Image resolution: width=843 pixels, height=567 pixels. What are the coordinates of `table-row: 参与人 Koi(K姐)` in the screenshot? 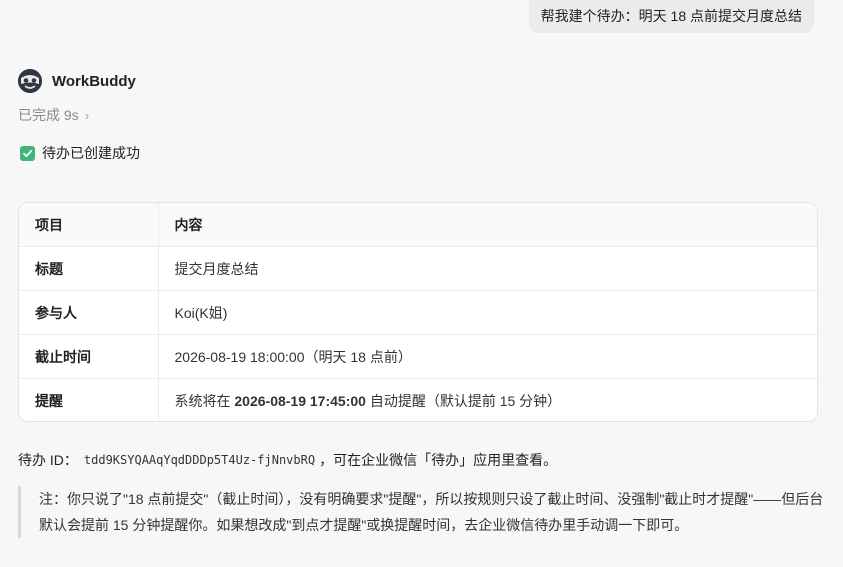 It's located at (418, 312).